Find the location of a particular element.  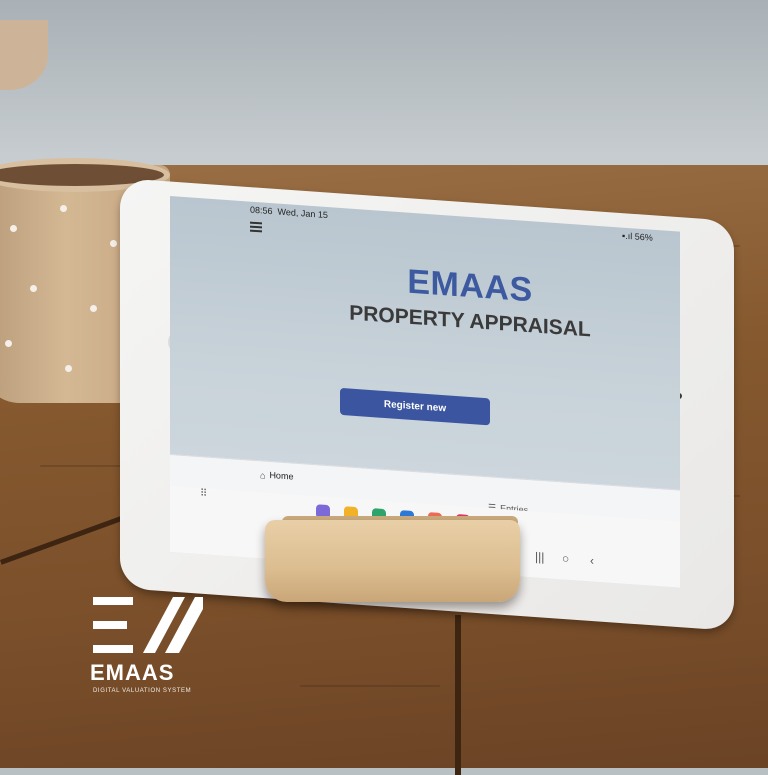

logo-tagline: DIGITAL VALUATION SYSTEM is located at coordinates (142, 691).